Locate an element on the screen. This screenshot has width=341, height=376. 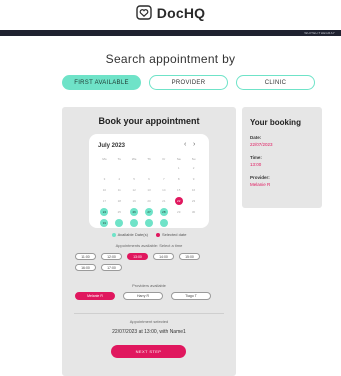
tab-clinic: CLINIC is located at coordinates (275, 82).